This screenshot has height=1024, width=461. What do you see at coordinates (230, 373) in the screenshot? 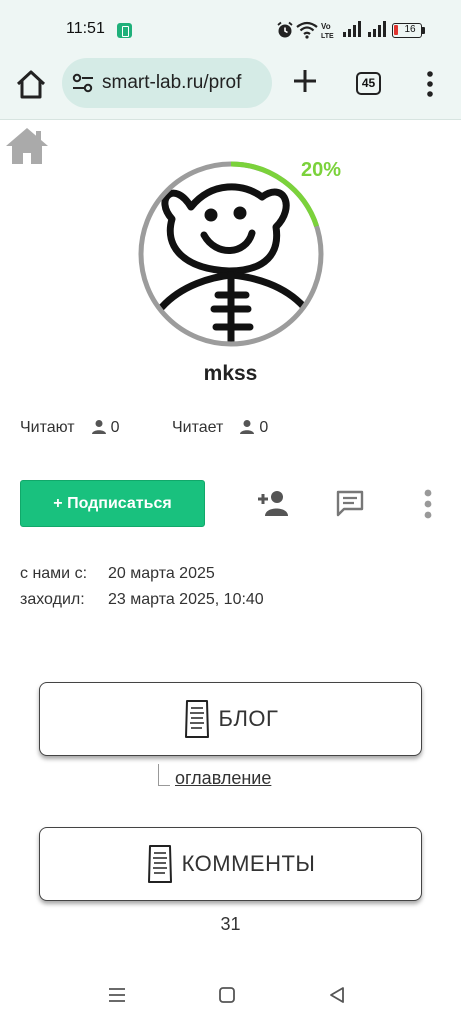
I see `username: mkss` at bounding box center [230, 373].